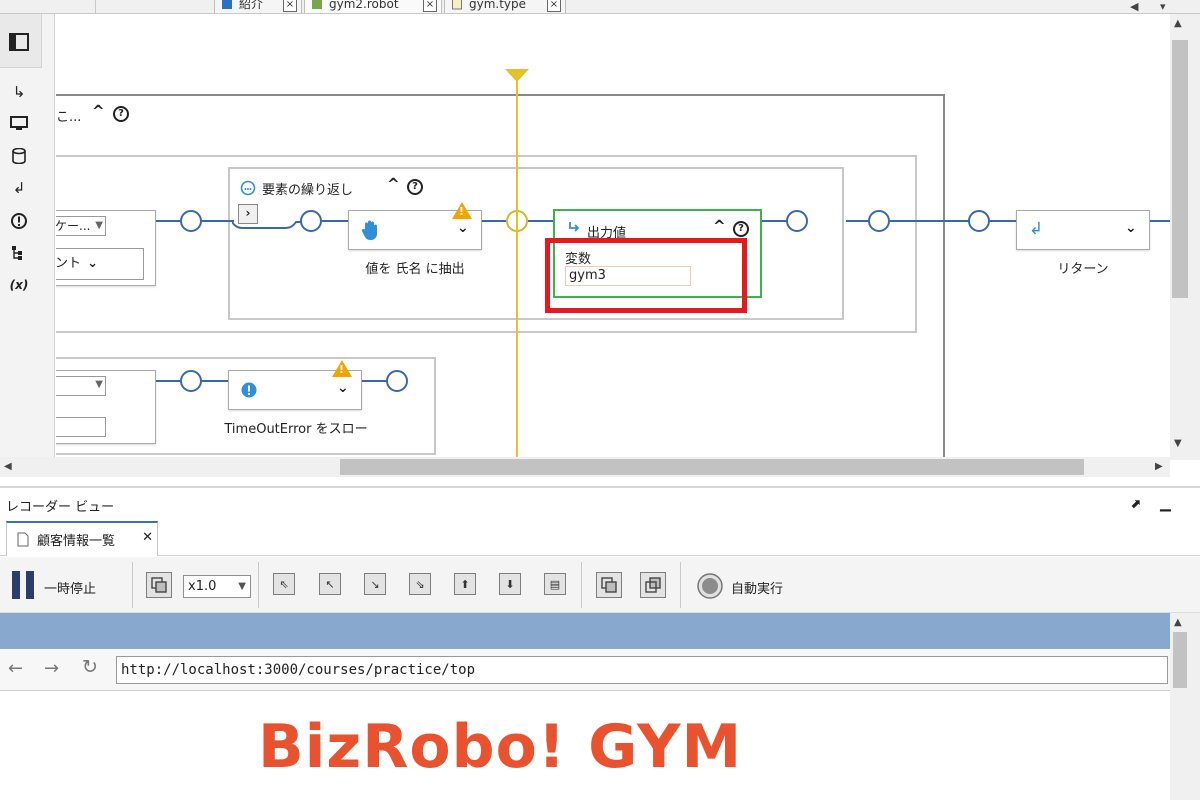 The width and height of the screenshot is (1200, 800). What do you see at coordinates (1134, 6) in the screenshot?
I see `tab-scroll-left-icon: ◀` at bounding box center [1134, 6].